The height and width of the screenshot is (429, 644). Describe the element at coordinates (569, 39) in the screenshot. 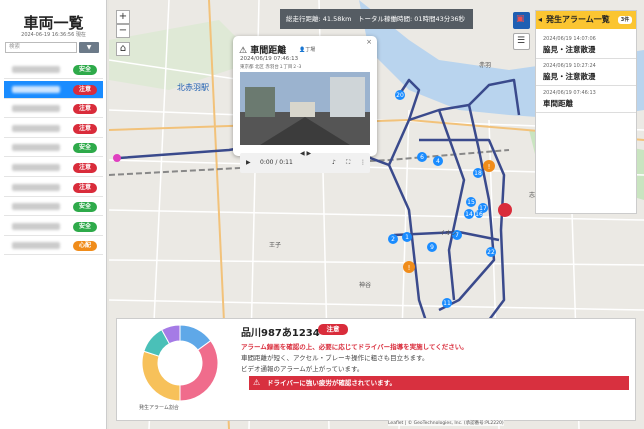

I see `alarm-time: 2024/06/19 14:07:06` at that location.